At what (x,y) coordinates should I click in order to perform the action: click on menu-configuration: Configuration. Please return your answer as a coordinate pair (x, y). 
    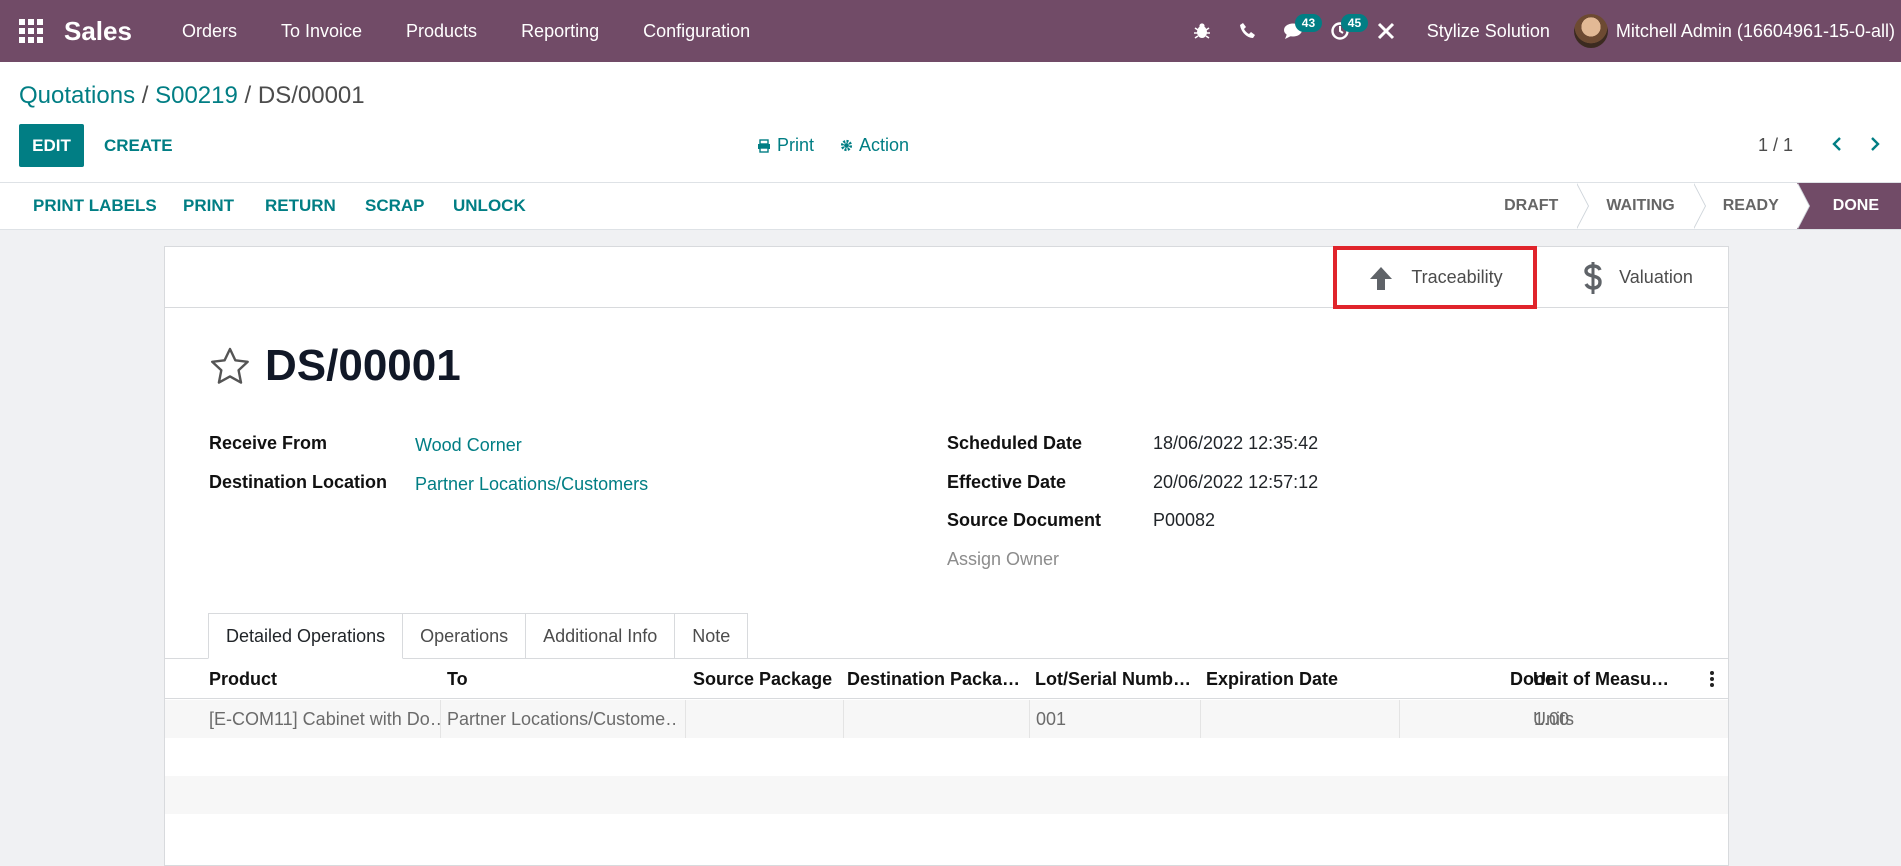
    Looking at the image, I should click on (696, 31).